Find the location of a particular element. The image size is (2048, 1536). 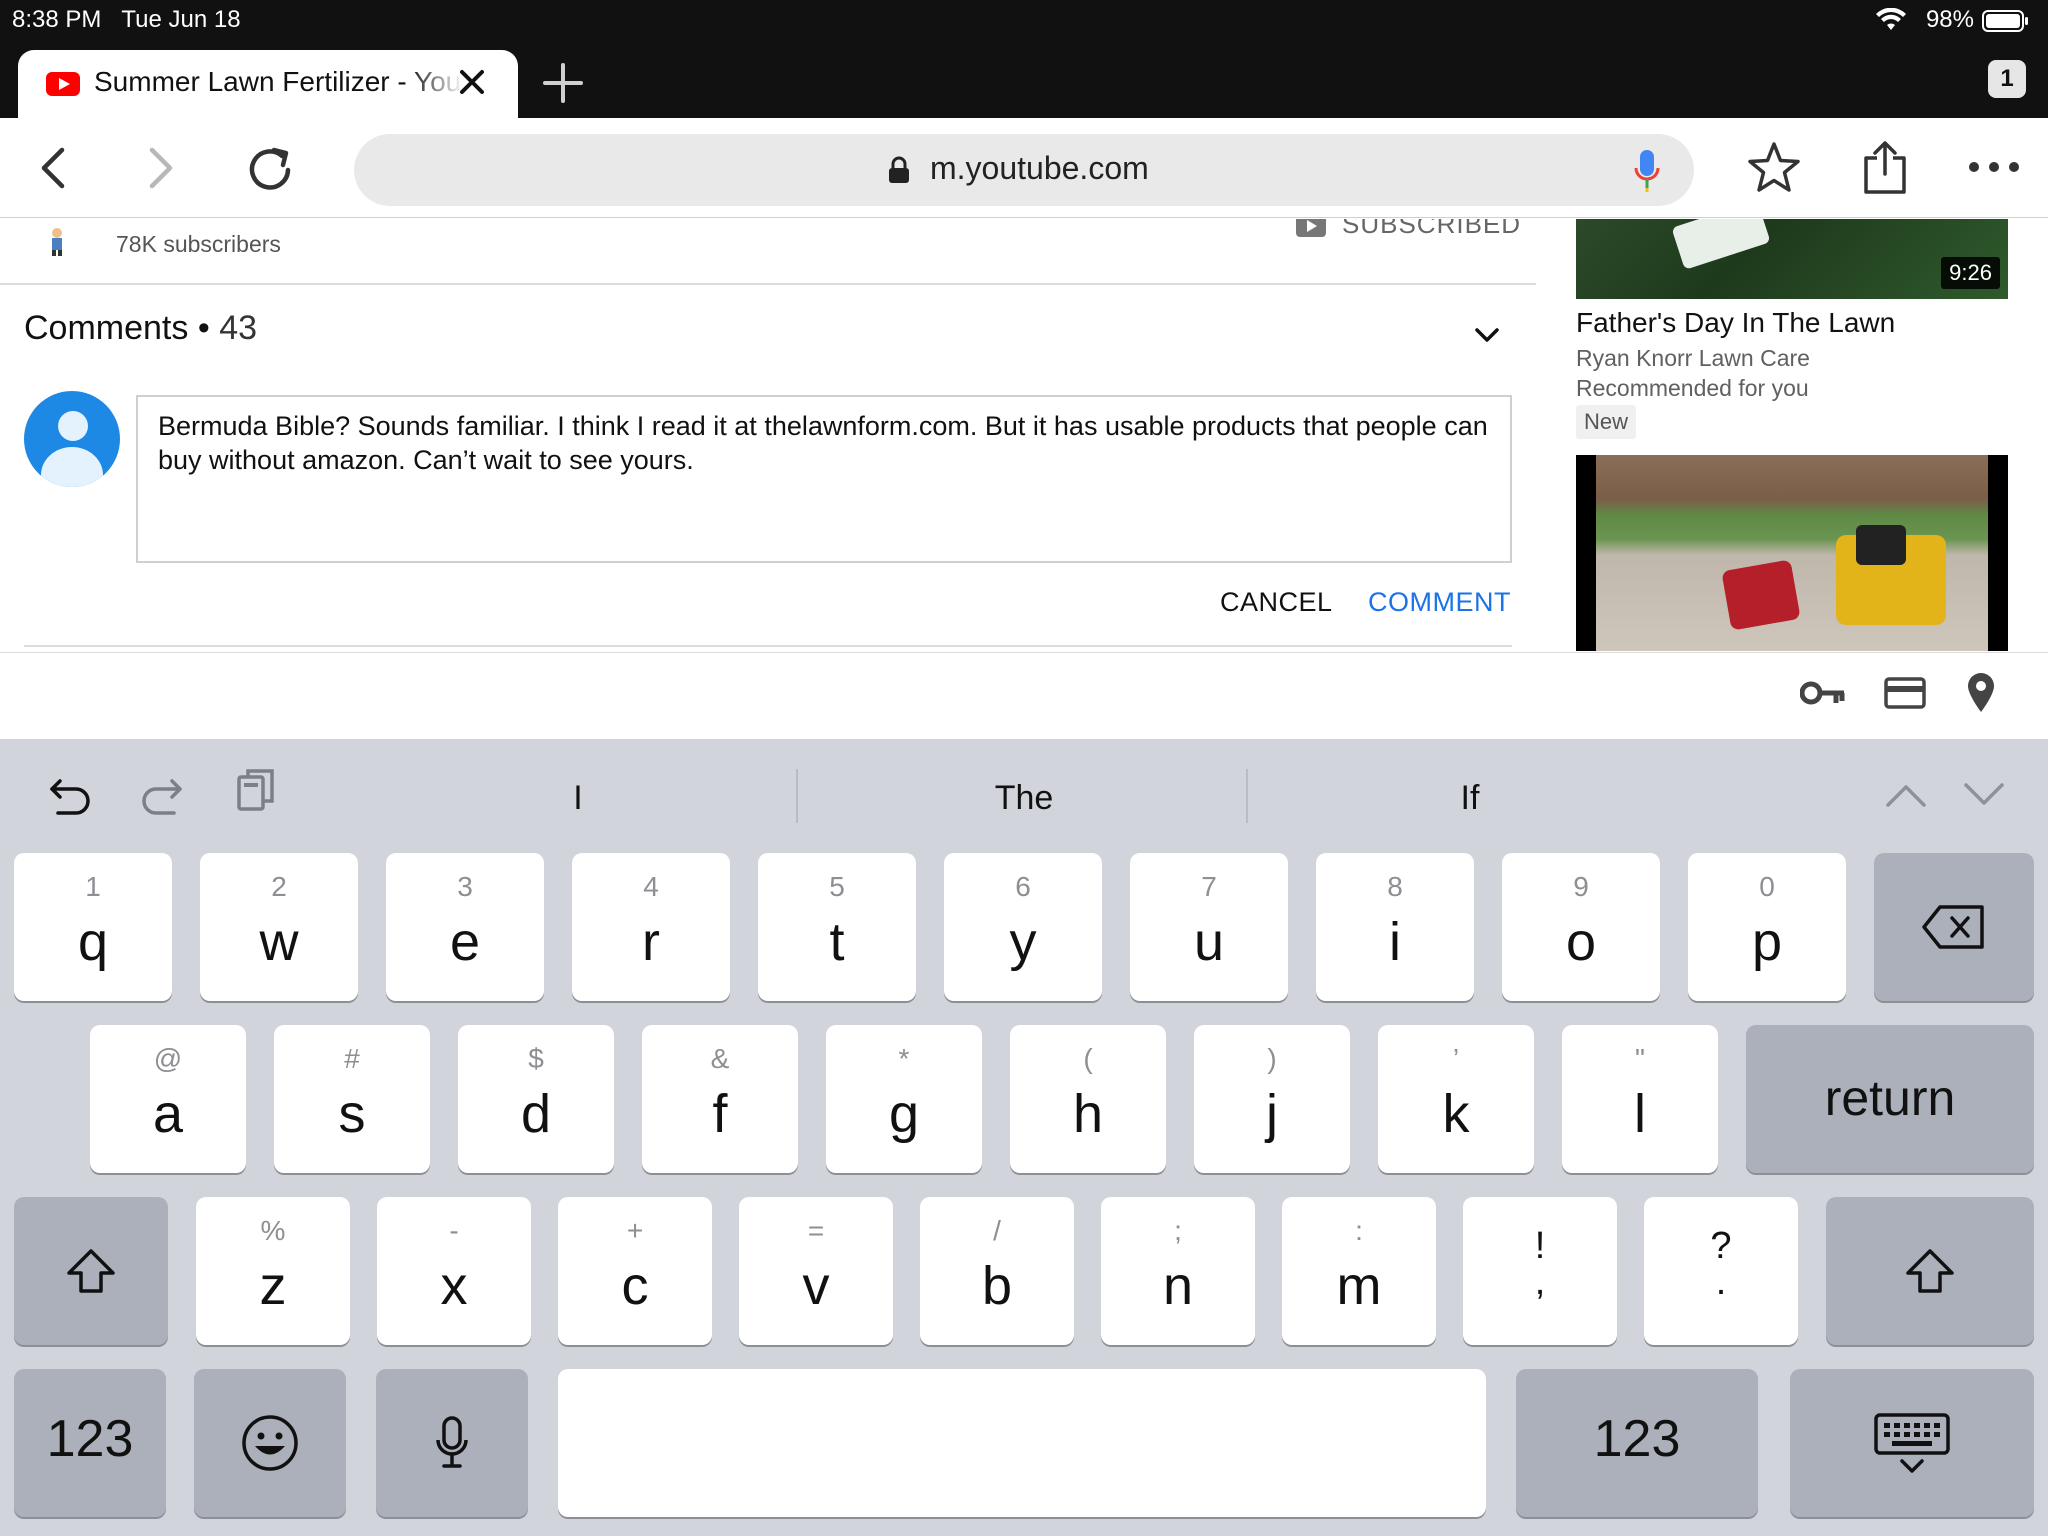

subscribed-button: SUBSCRIBED is located at coordinates (1408, 232).